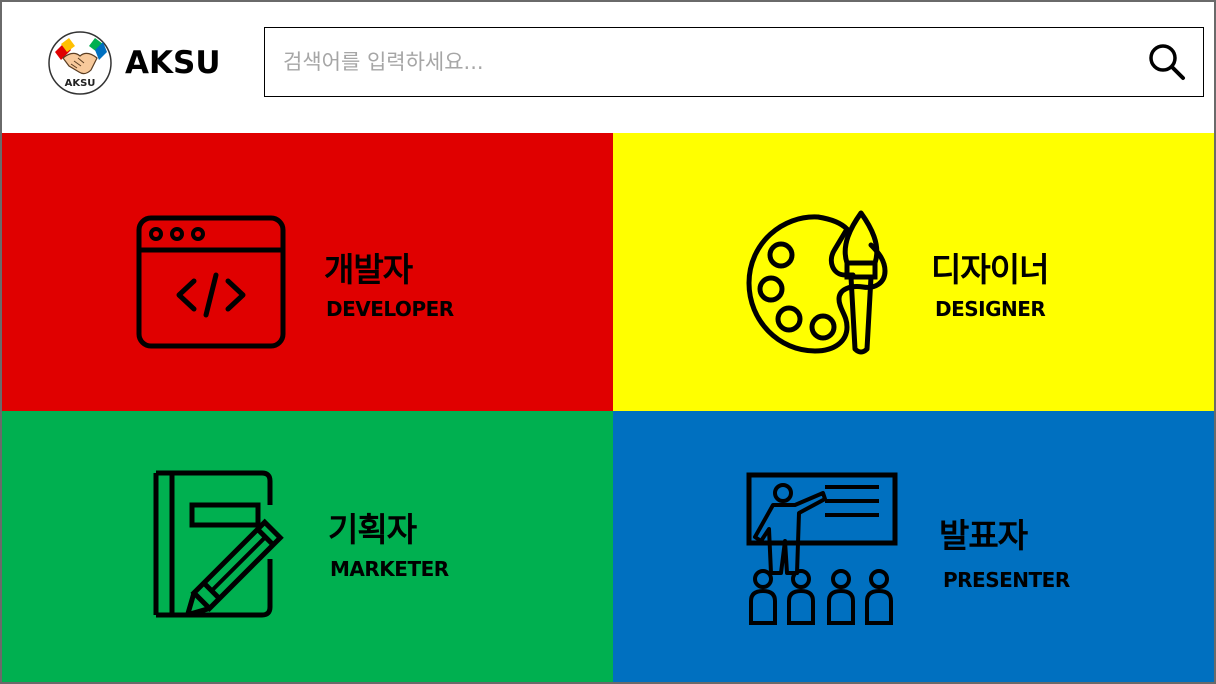 Image resolution: width=1216 pixels, height=684 pixels. What do you see at coordinates (817, 282) in the screenshot?
I see `palette-brush-icon` at bounding box center [817, 282].